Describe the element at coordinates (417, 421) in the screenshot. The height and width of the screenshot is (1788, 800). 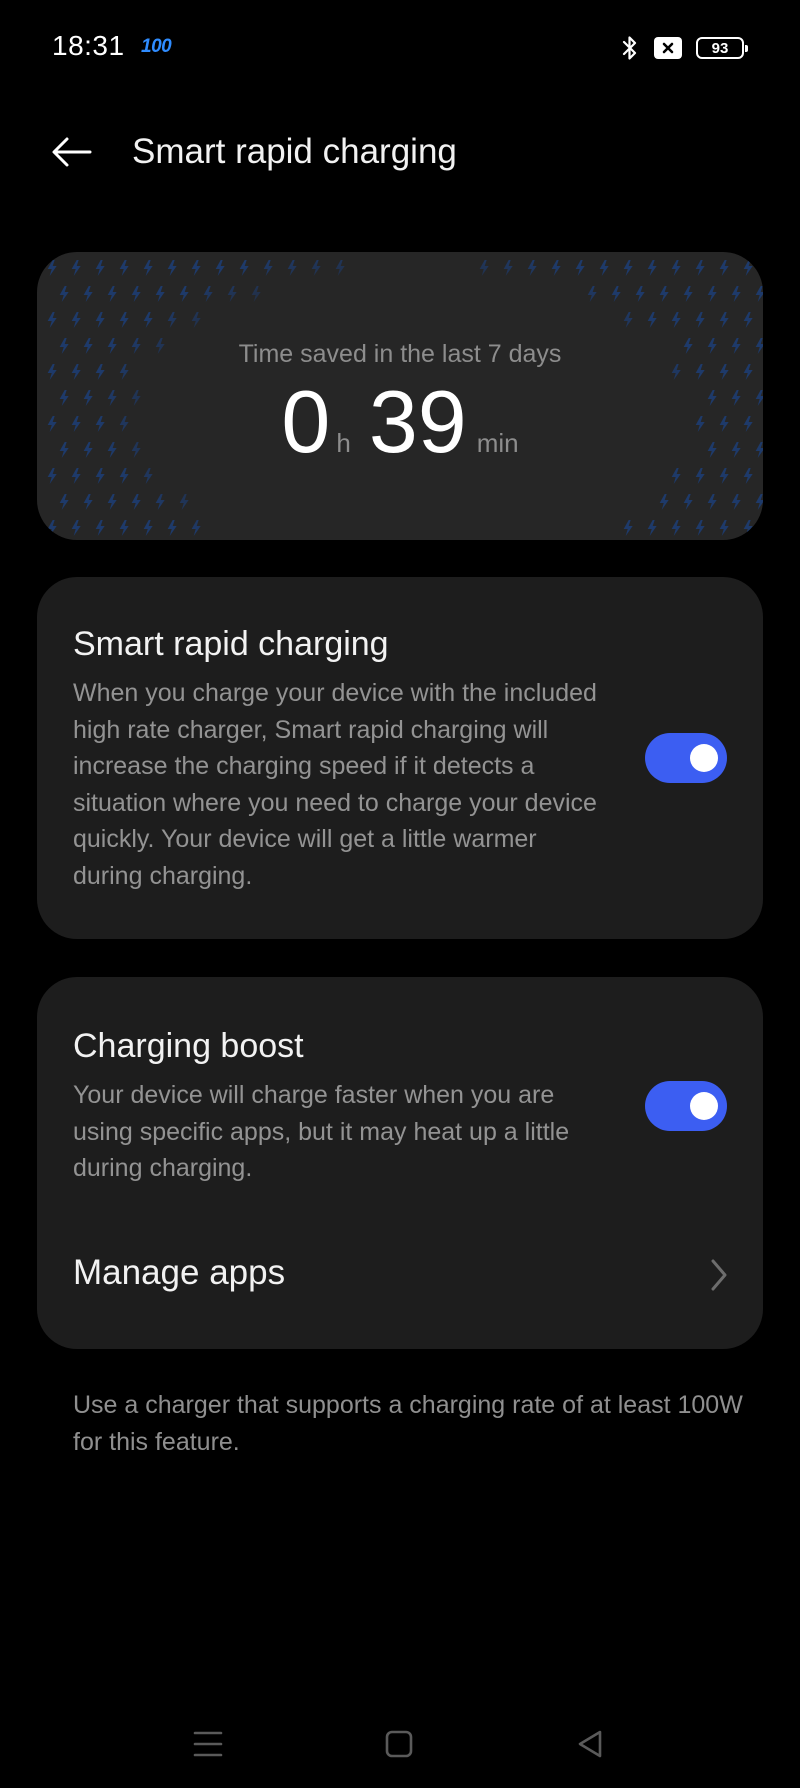
I see `minutes-value: 39` at that location.